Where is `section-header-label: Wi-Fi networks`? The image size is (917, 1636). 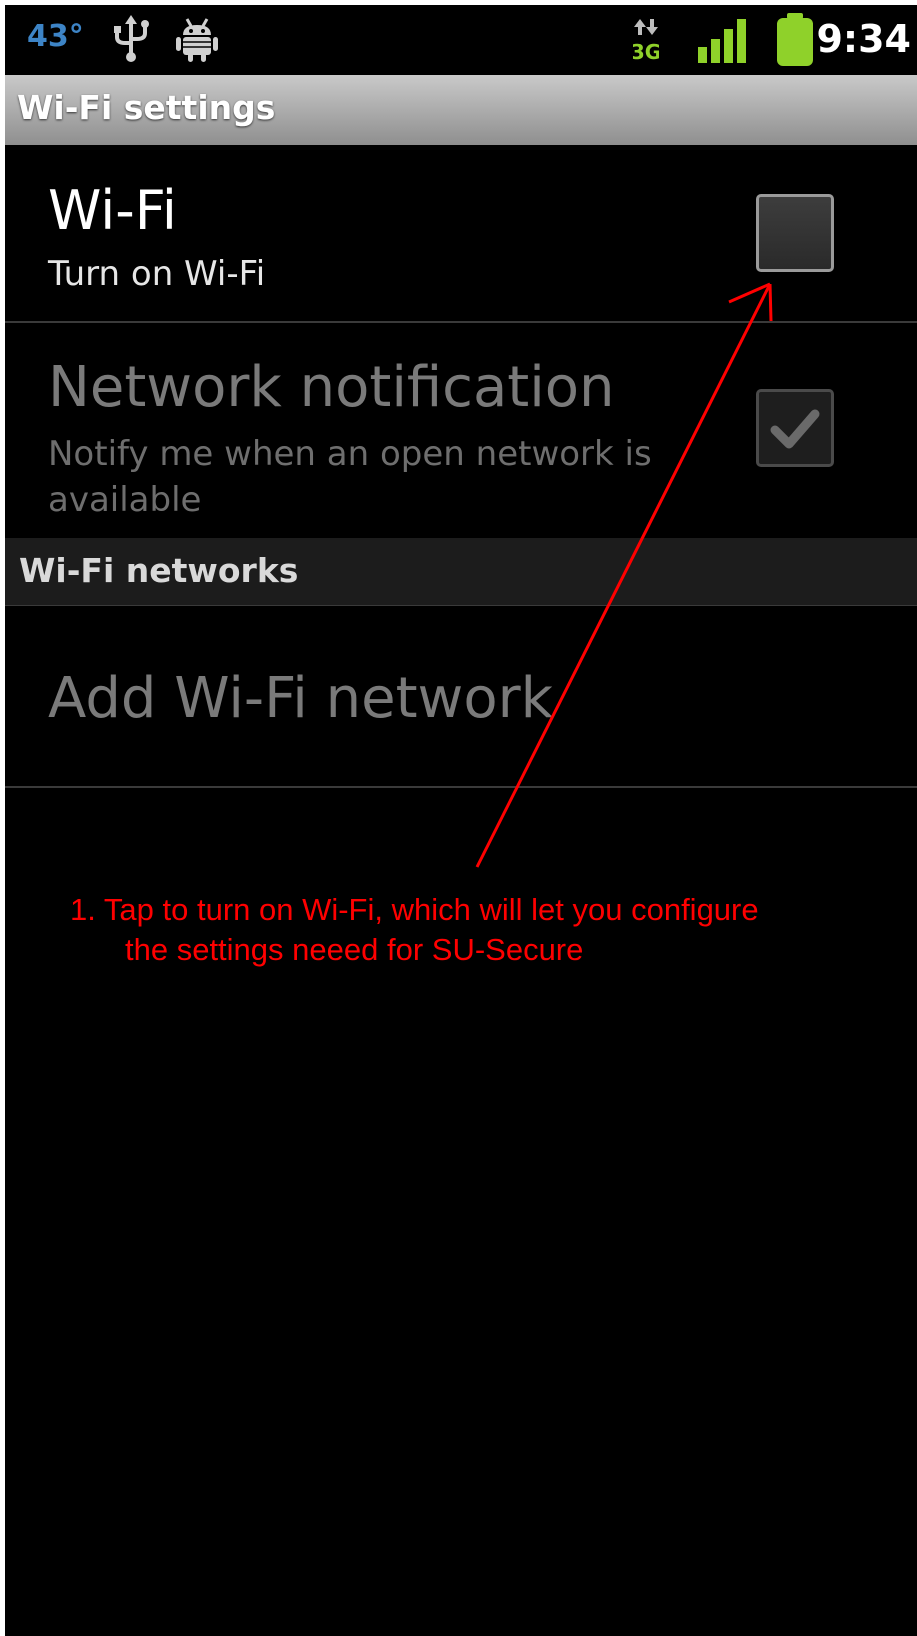 section-header-label: Wi-Fi networks is located at coordinates (159, 570).